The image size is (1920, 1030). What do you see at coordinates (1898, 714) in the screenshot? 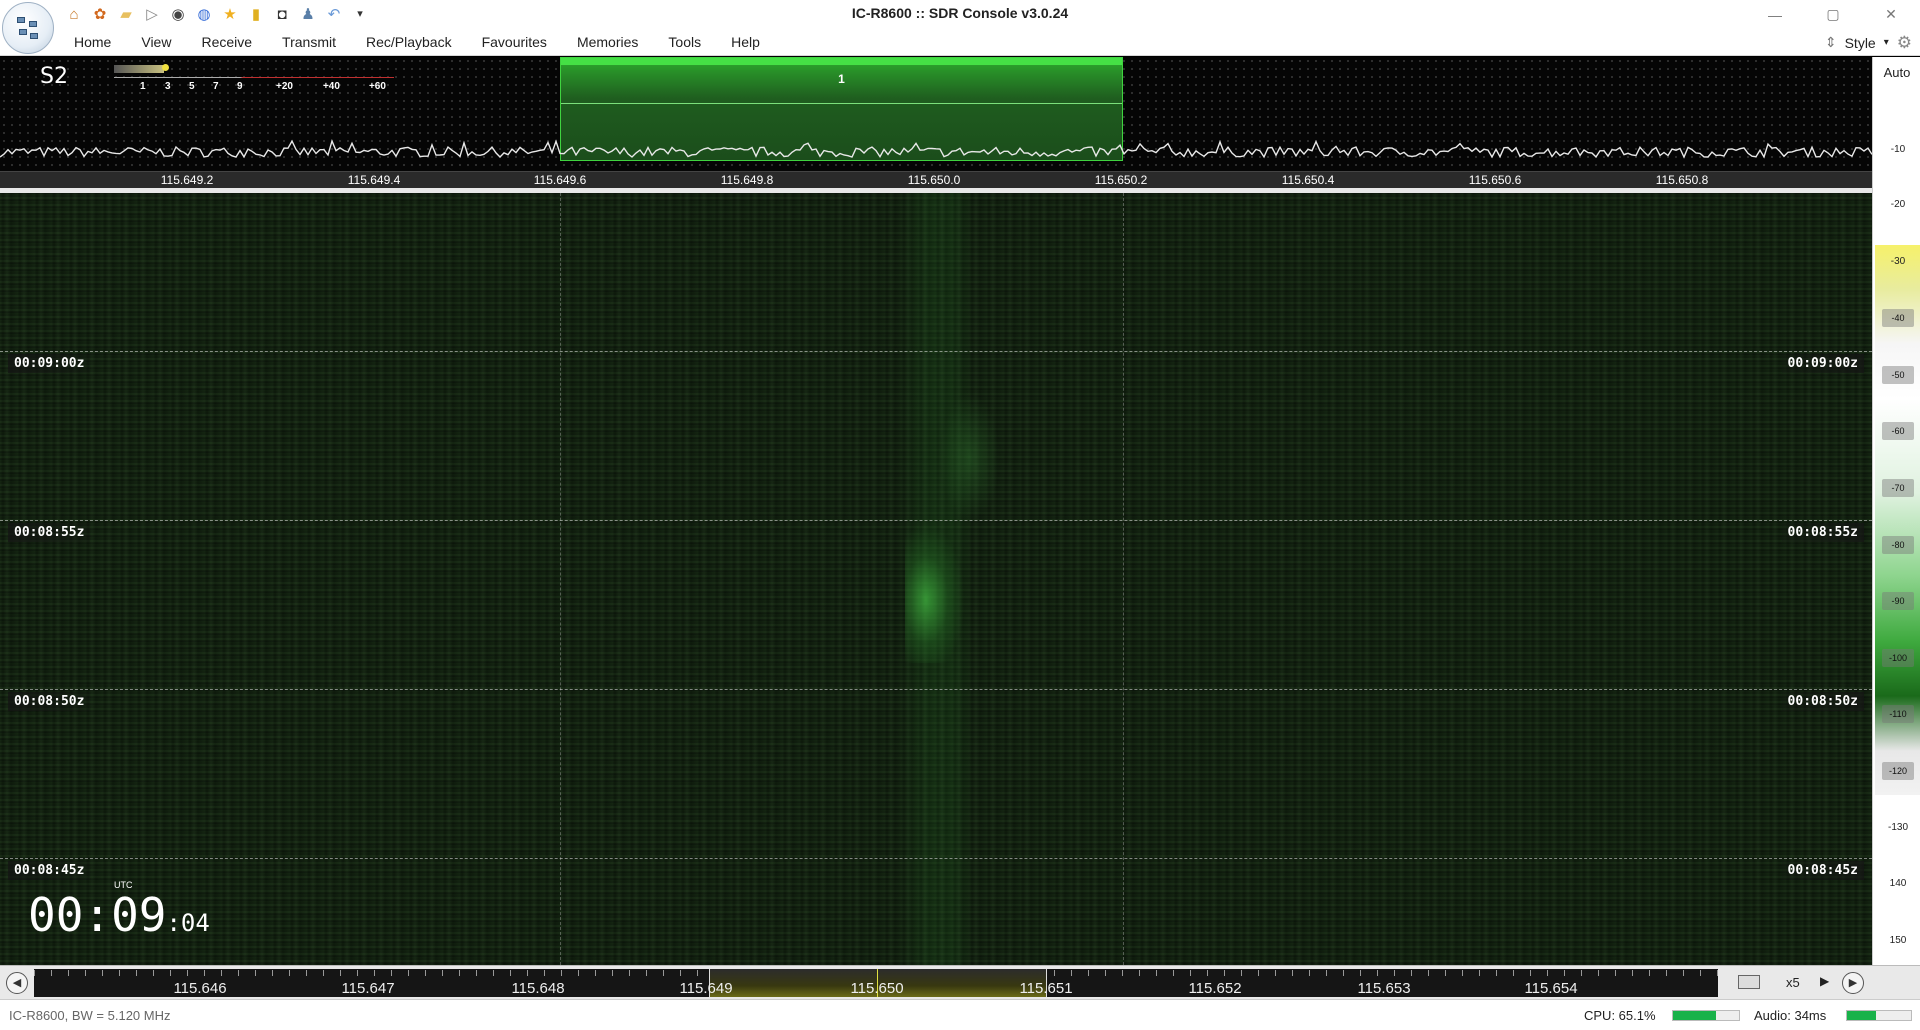
I see `db-tick-label: -110` at bounding box center [1898, 714].